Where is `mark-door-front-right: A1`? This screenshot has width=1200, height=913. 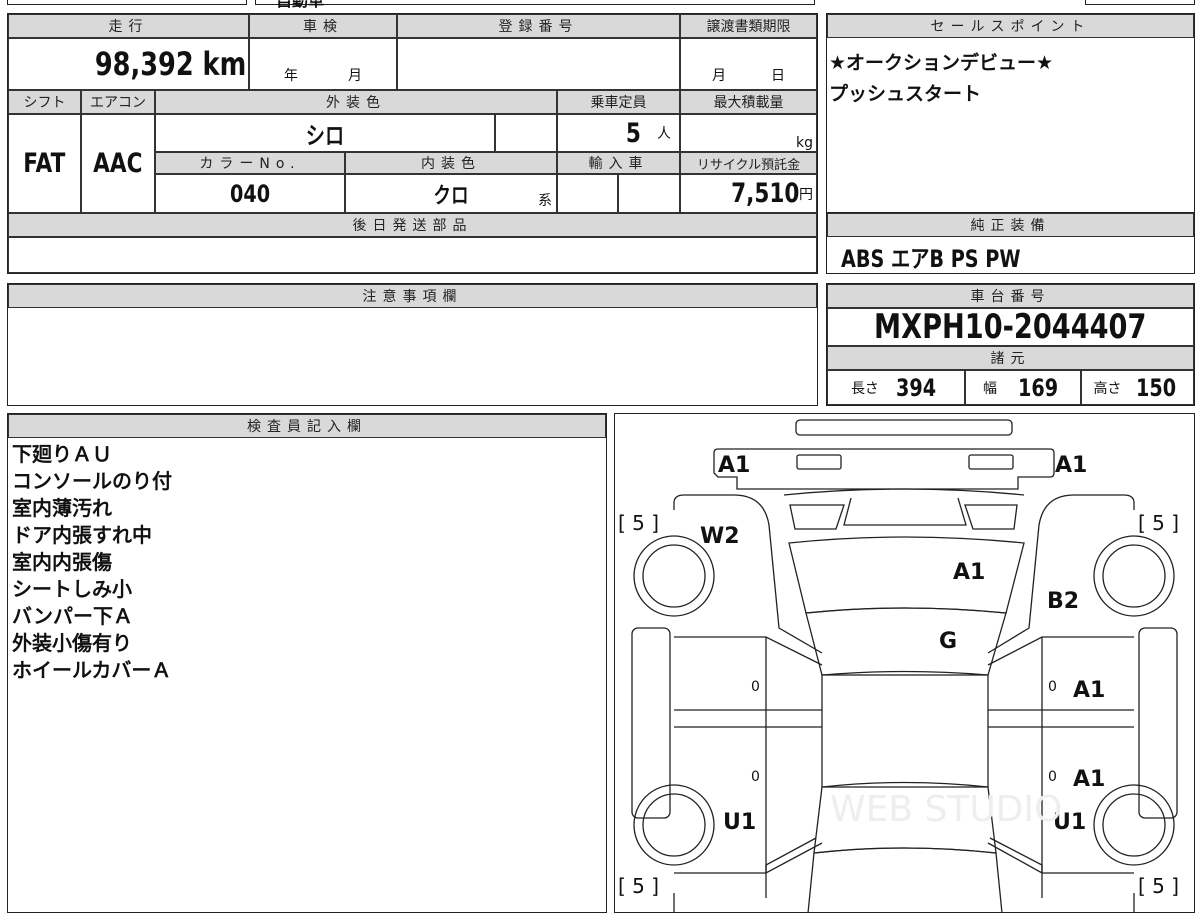 mark-door-front-right: A1 is located at coordinates (1089, 690).